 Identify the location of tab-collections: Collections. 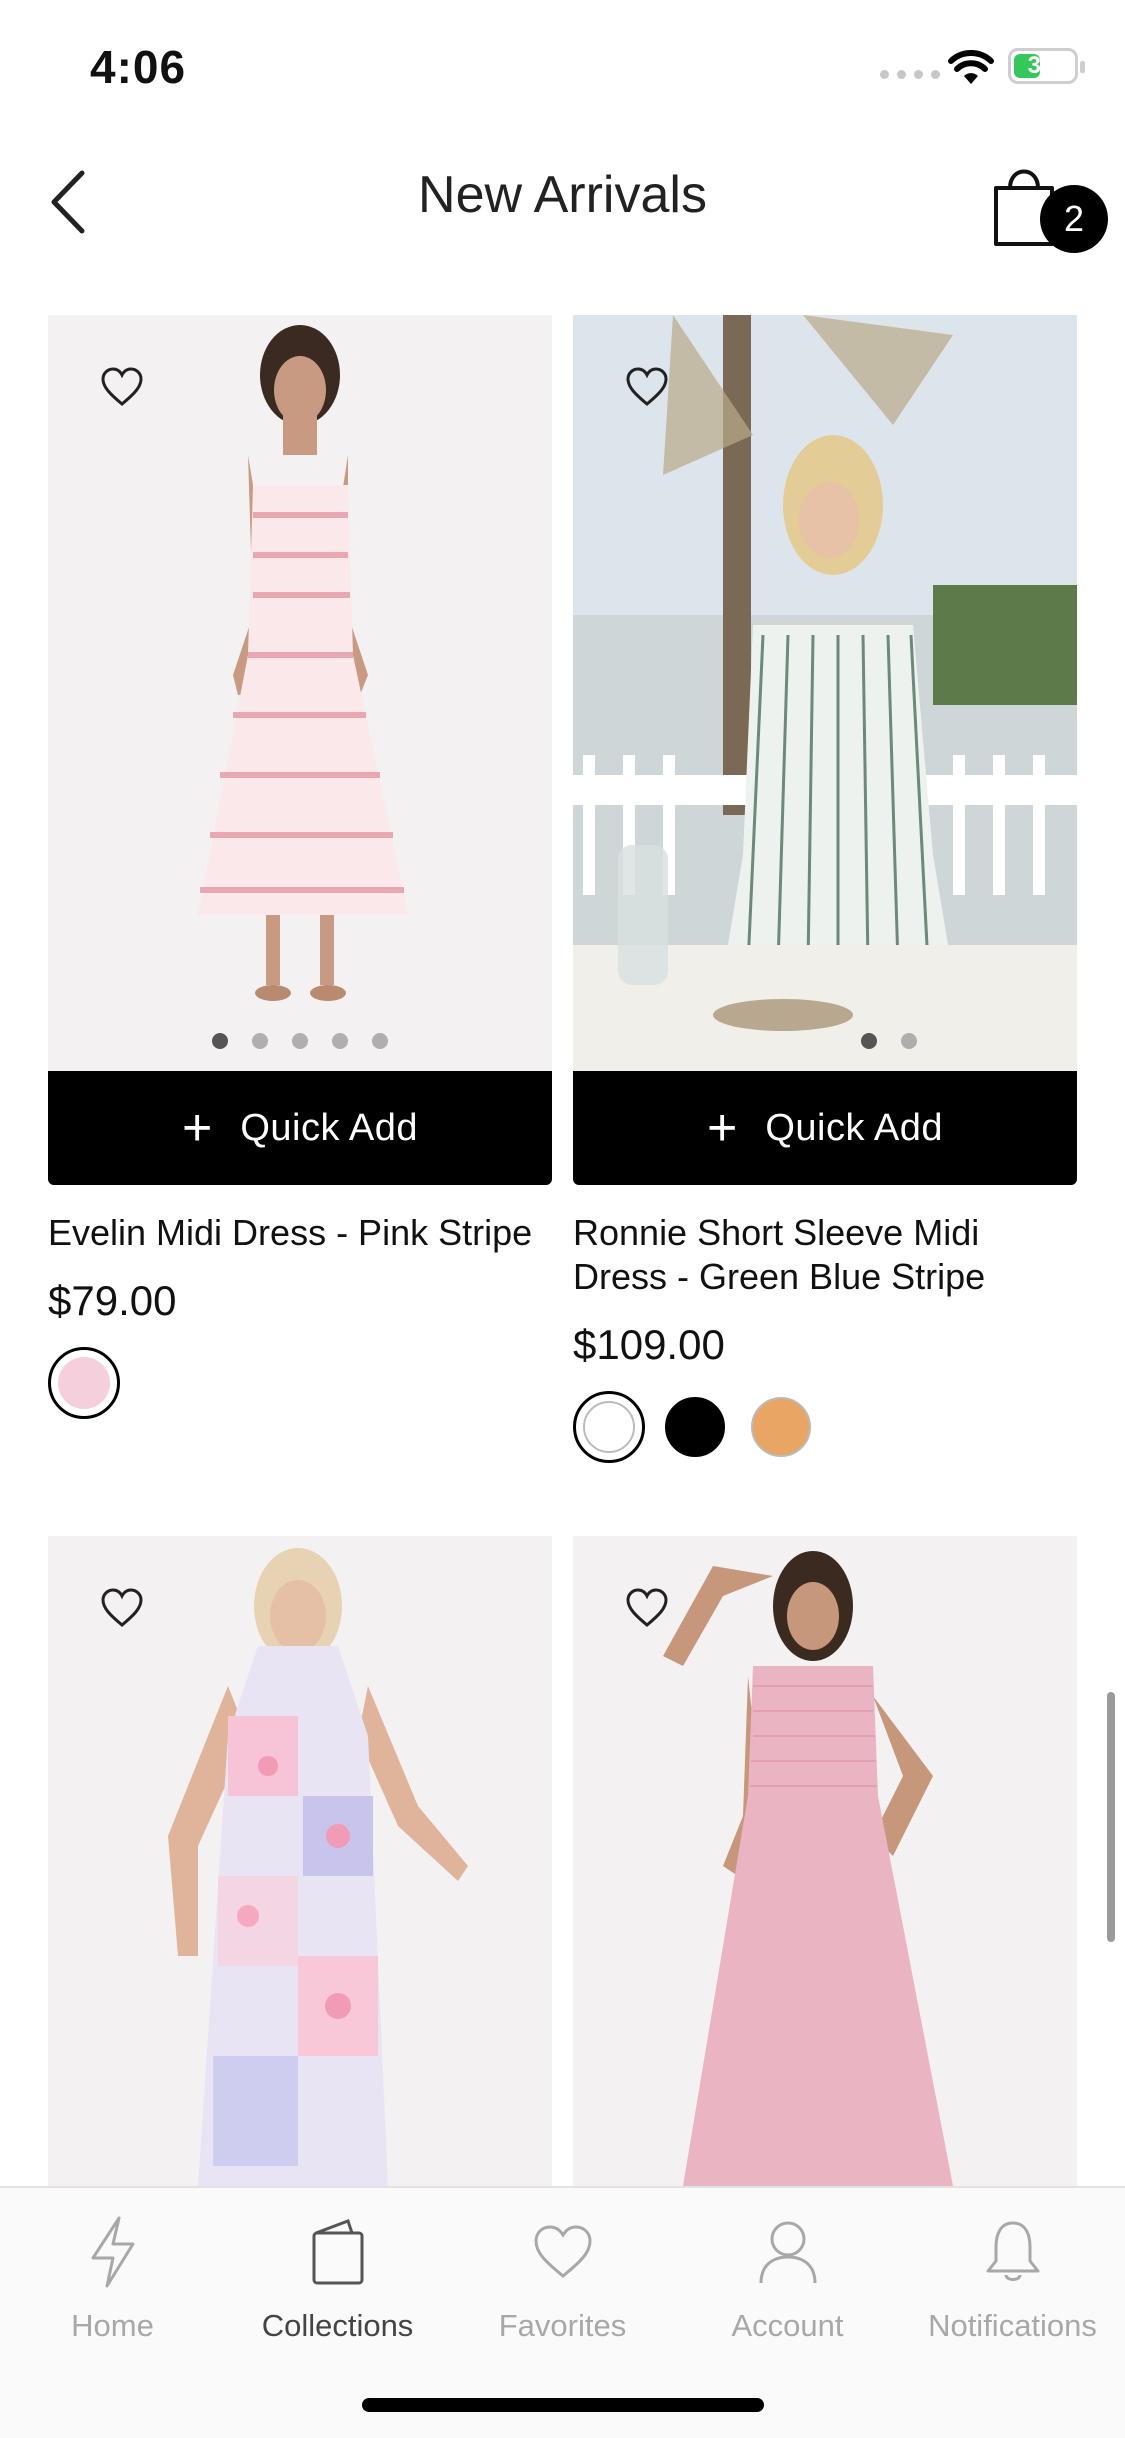
(337, 2278).